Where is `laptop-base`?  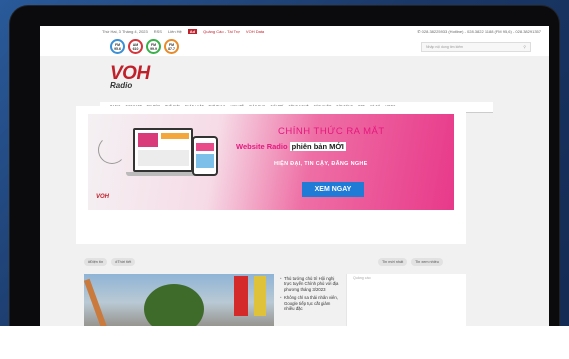 laptop-base is located at coordinates (163, 174).